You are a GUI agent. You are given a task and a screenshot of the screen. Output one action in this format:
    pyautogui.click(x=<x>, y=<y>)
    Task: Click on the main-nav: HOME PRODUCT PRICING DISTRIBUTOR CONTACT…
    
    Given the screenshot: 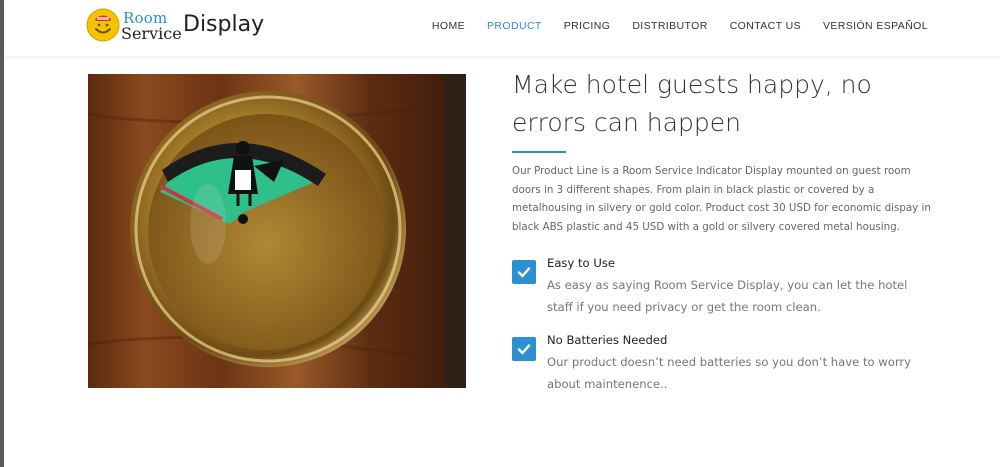 What is the action you would take?
    pyautogui.click(x=669, y=26)
    